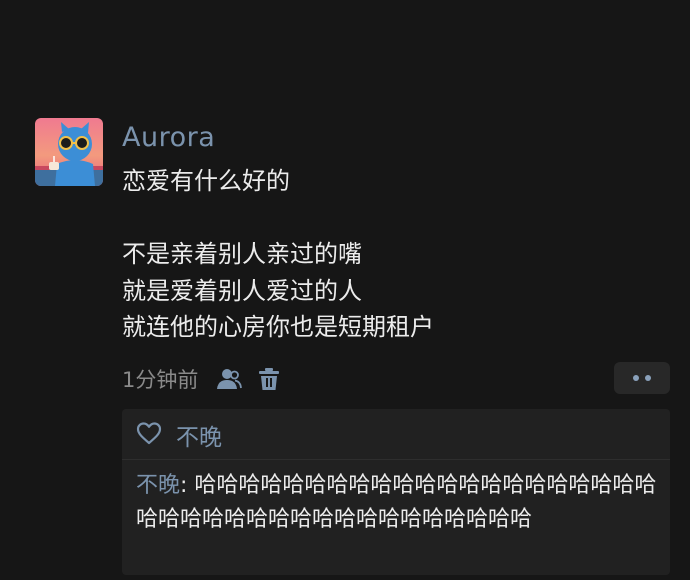 The image size is (690, 580). I want to click on likes-row: 不晚, so click(179, 435).